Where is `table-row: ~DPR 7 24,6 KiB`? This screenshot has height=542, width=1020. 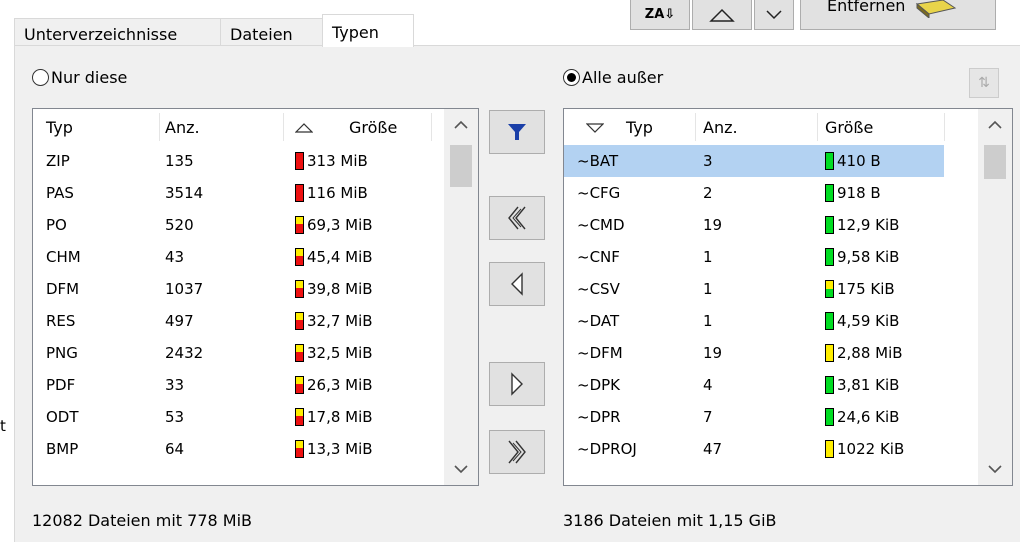
table-row: ~DPR 7 24,6 KiB is located at coordinates (754, 417).